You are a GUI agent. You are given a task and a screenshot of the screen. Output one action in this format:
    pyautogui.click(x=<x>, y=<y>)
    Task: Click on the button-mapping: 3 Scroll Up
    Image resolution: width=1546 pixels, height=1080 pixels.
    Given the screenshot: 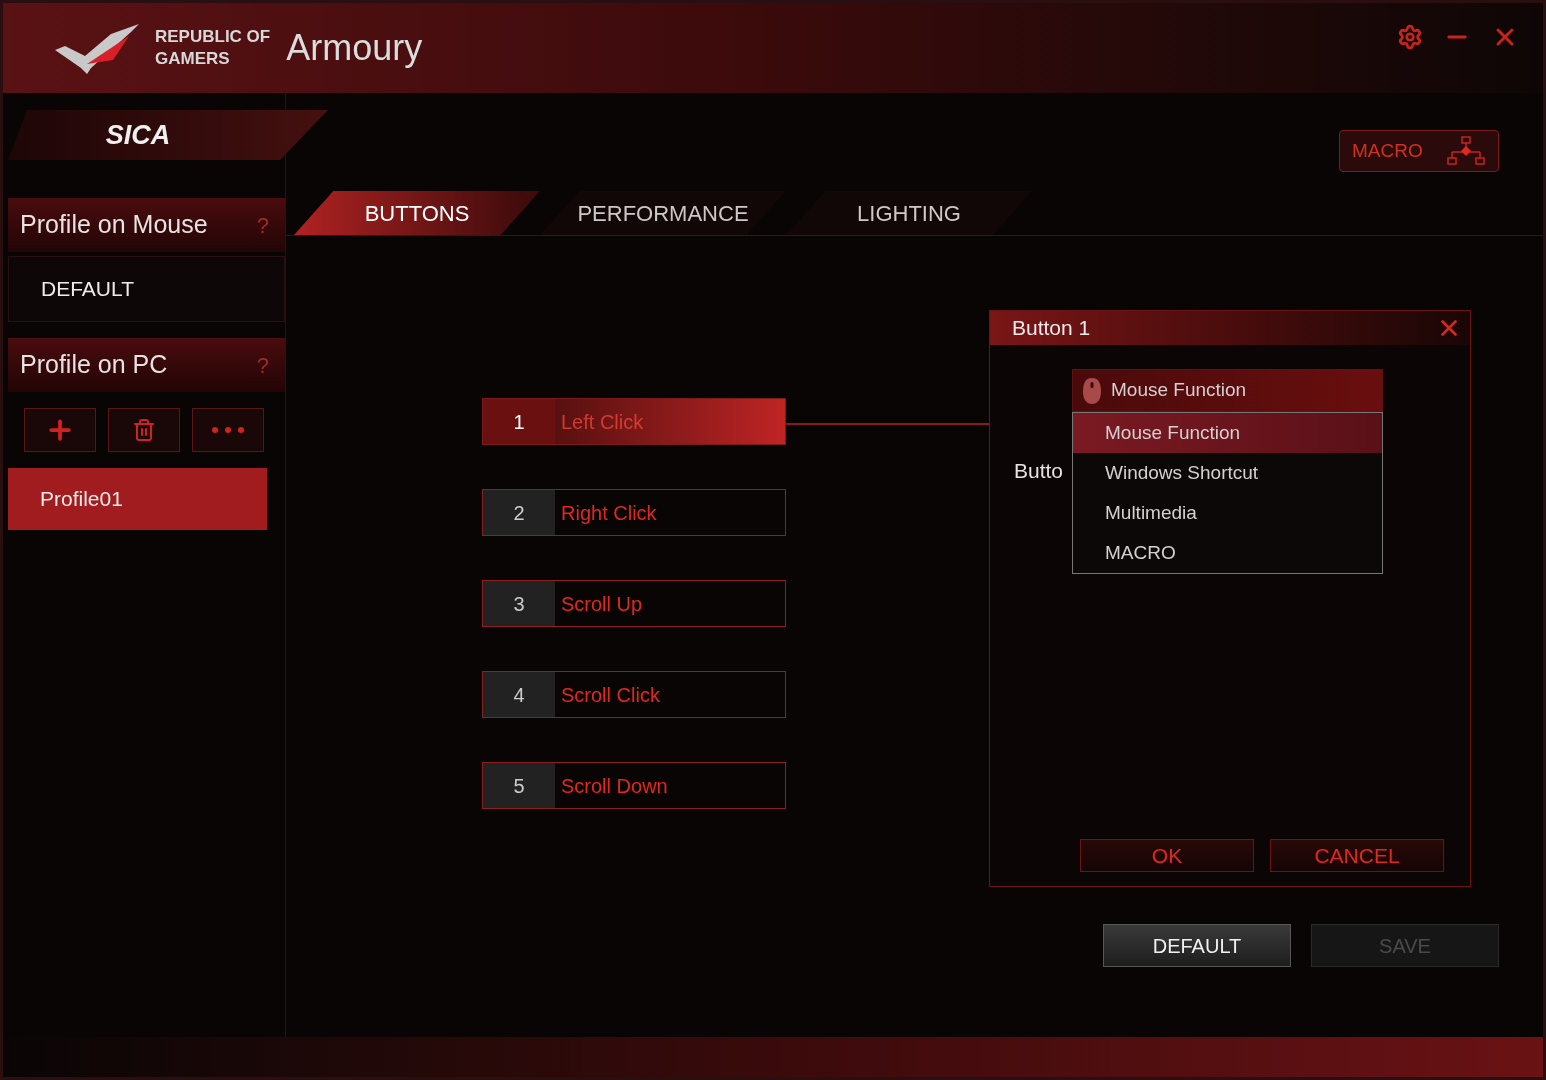 What is the action you would take?
    pyautogui.click(x=634, y=603)
    